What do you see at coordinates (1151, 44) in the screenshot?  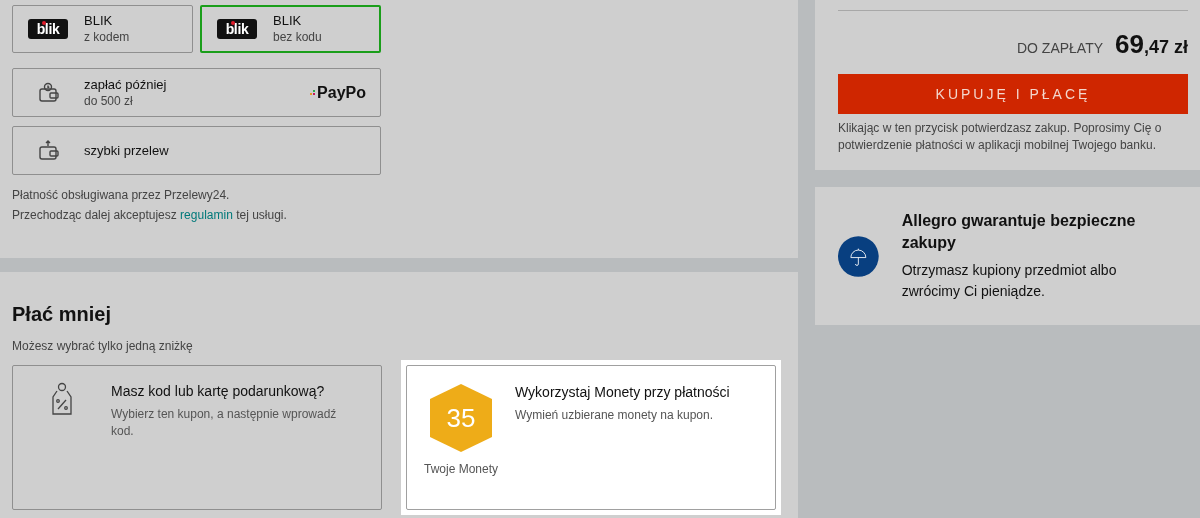 I see `total-amount: 69,47 zł` at bounding box center [1151, 44].